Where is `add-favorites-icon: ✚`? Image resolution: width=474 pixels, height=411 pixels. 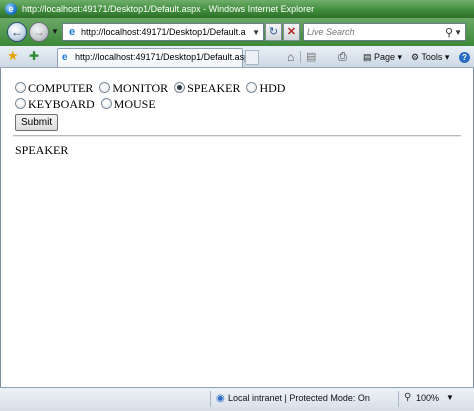 add-favorites-icon: ✚ is located at coordinates (34, 56).